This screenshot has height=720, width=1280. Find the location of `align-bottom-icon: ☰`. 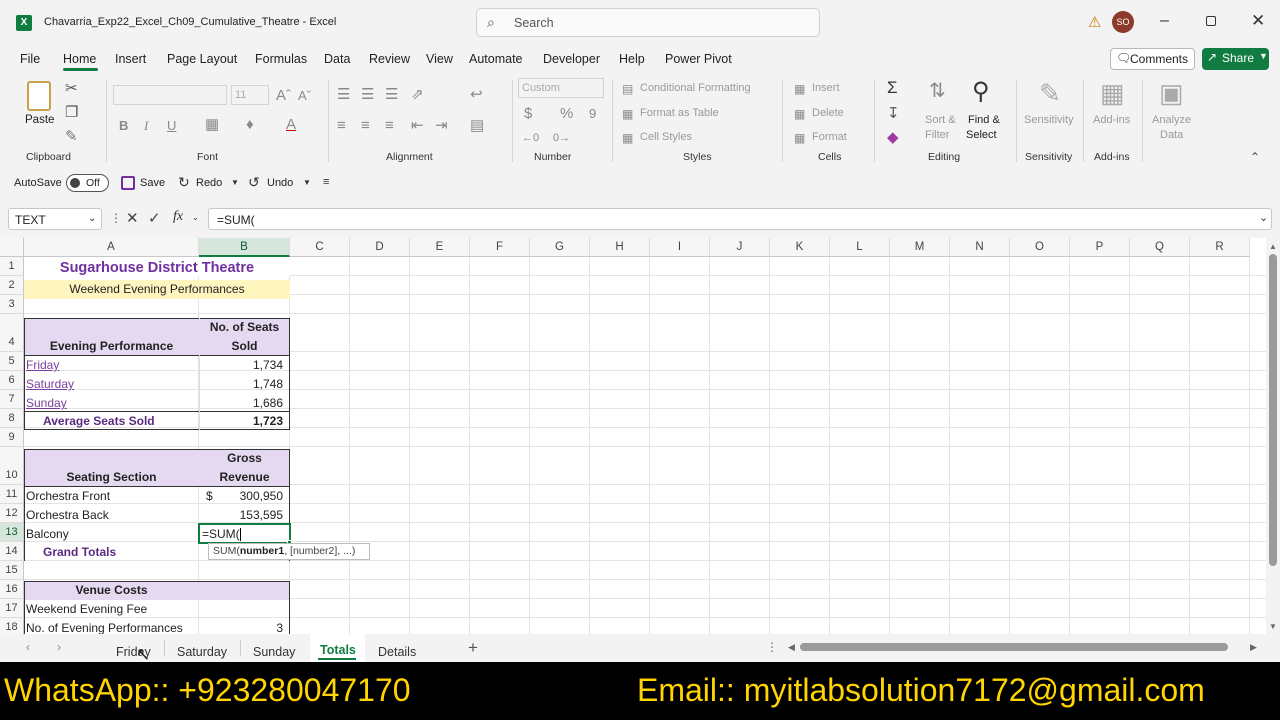

align-bottom-icon: ☰ is located at coordinates (391, 94).